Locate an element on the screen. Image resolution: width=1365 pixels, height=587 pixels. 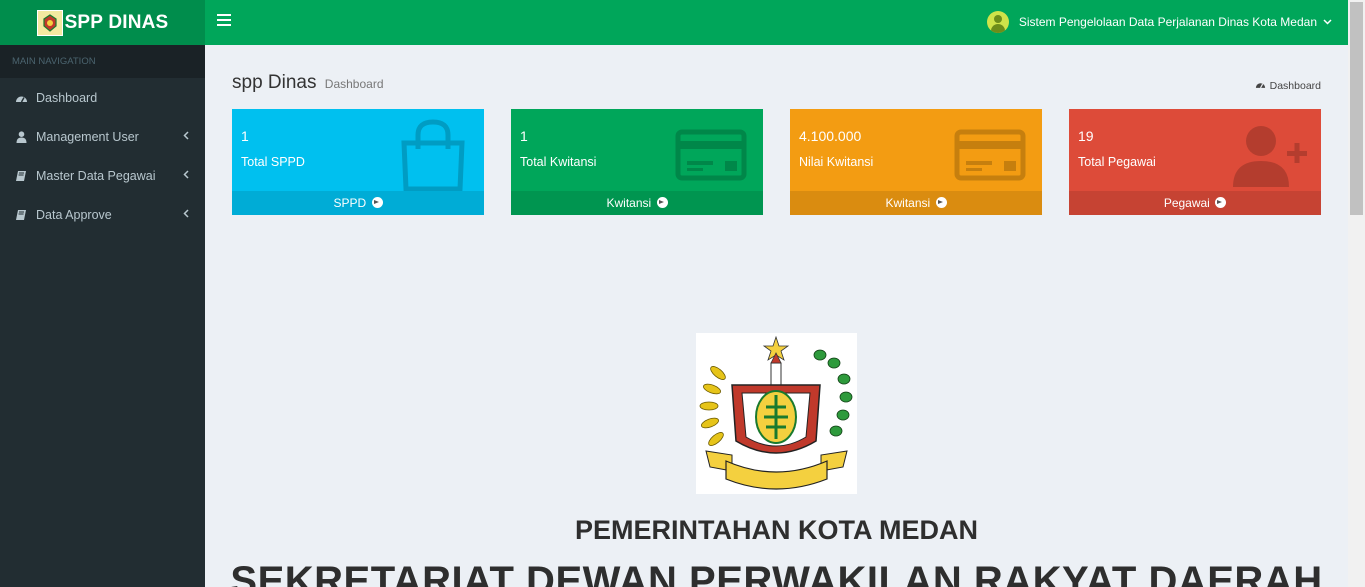
sidebar-item-label: Master Data Pegawai is located at coordinates (96, 175).